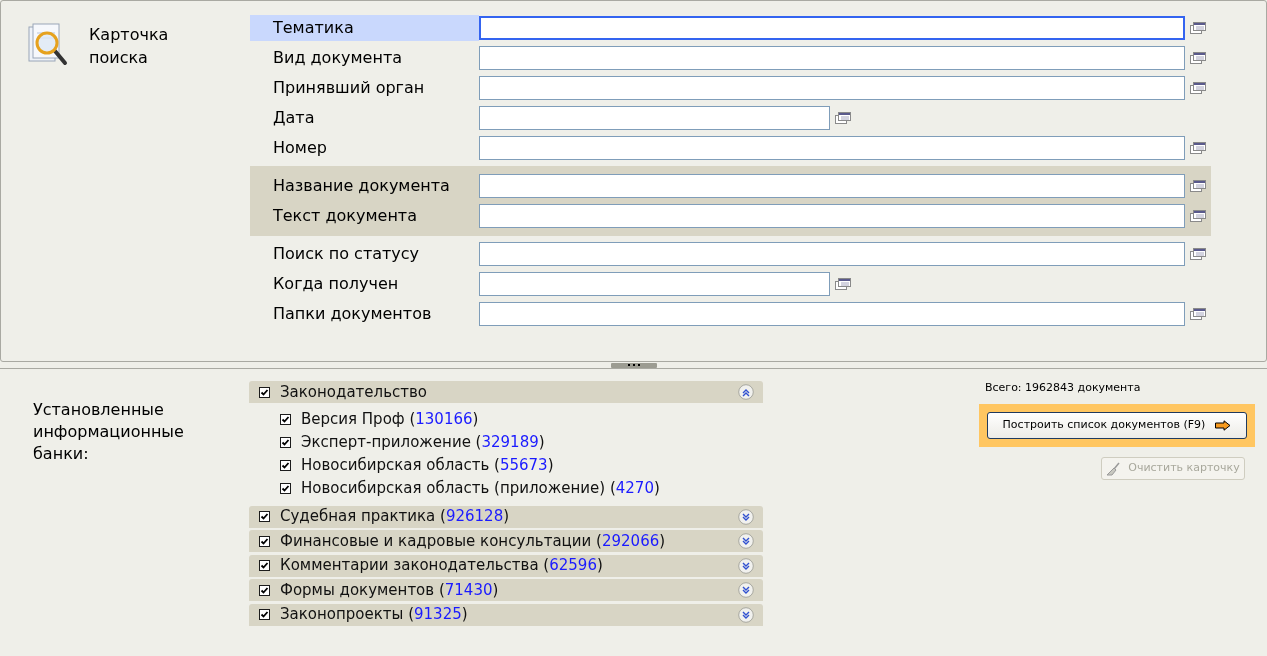  What do you see at coordinates (364, 254) in the screenshot?
I see `field-label: Поиск по статусу` at bounding box center [364, 254].